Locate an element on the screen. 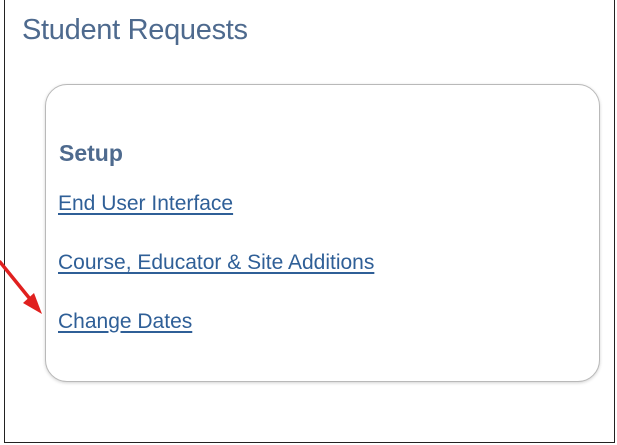  page-title: Student Requests is located at coordinates (135, 30).